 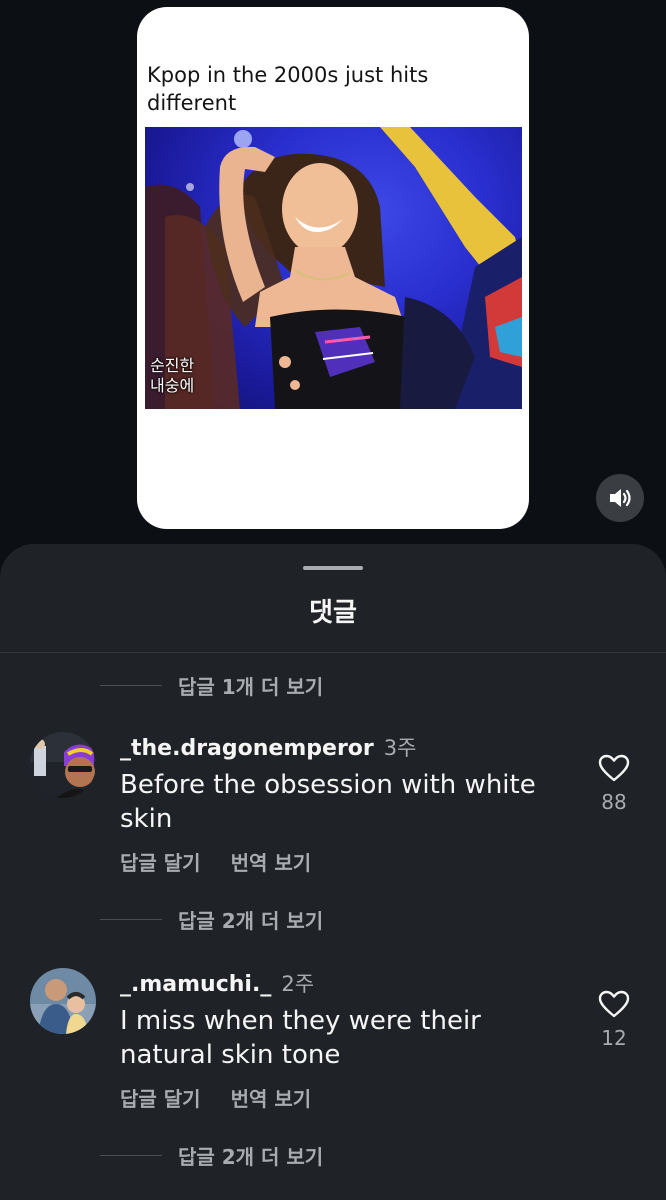 I want to click on post-caption: Kpop in the 2000s just hits different, so click(x=288, y=89).